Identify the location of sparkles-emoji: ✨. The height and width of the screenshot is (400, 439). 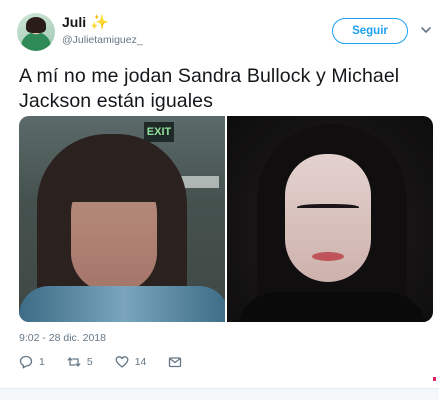
(99, 22).